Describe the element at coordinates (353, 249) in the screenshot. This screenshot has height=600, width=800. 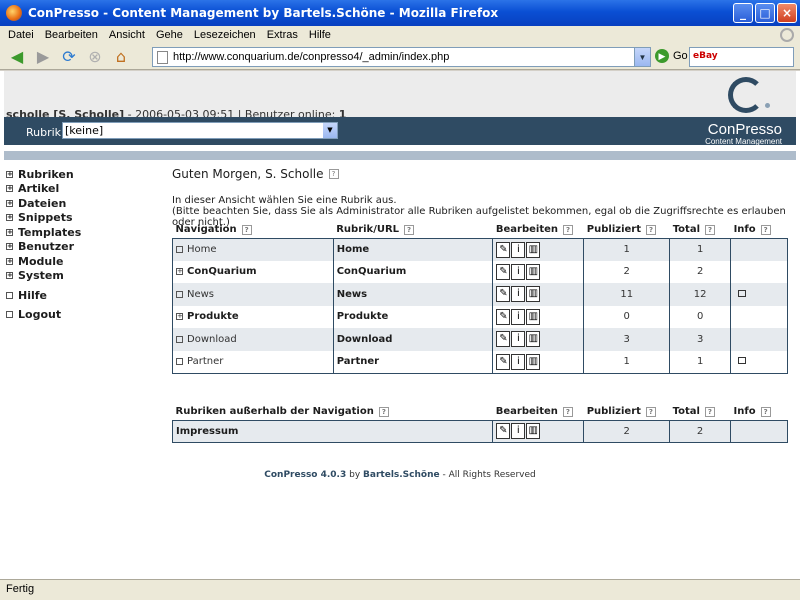
I see `rubrik-link: Home` at that location.